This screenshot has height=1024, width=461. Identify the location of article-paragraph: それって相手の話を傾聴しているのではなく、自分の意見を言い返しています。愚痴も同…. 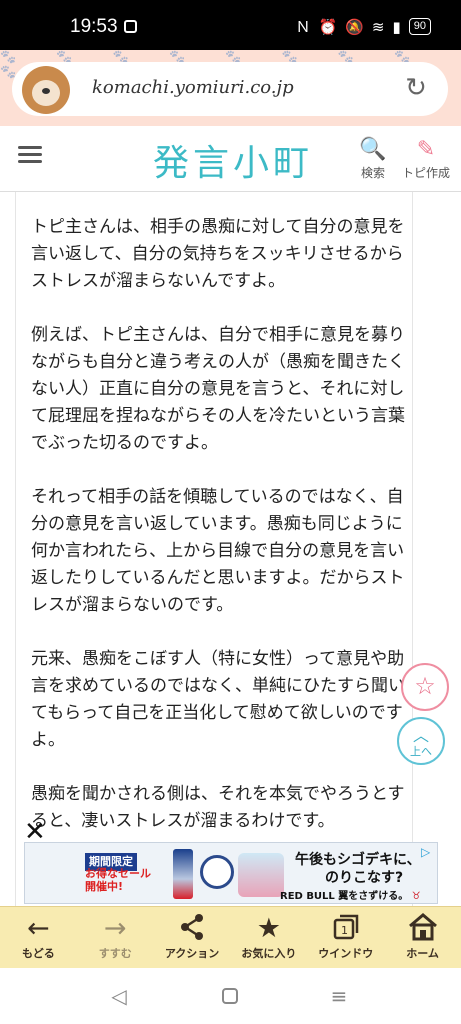
(218, 551).